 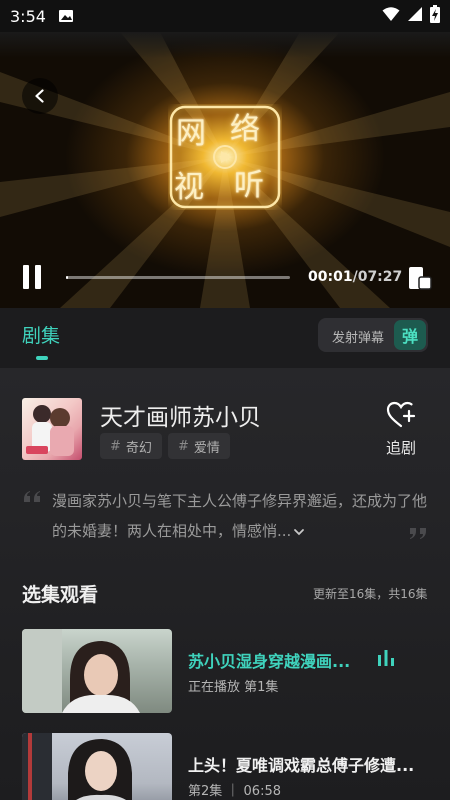 I want to click on network-av-logo: 网 络 视 听, so click(x=225, y=157).